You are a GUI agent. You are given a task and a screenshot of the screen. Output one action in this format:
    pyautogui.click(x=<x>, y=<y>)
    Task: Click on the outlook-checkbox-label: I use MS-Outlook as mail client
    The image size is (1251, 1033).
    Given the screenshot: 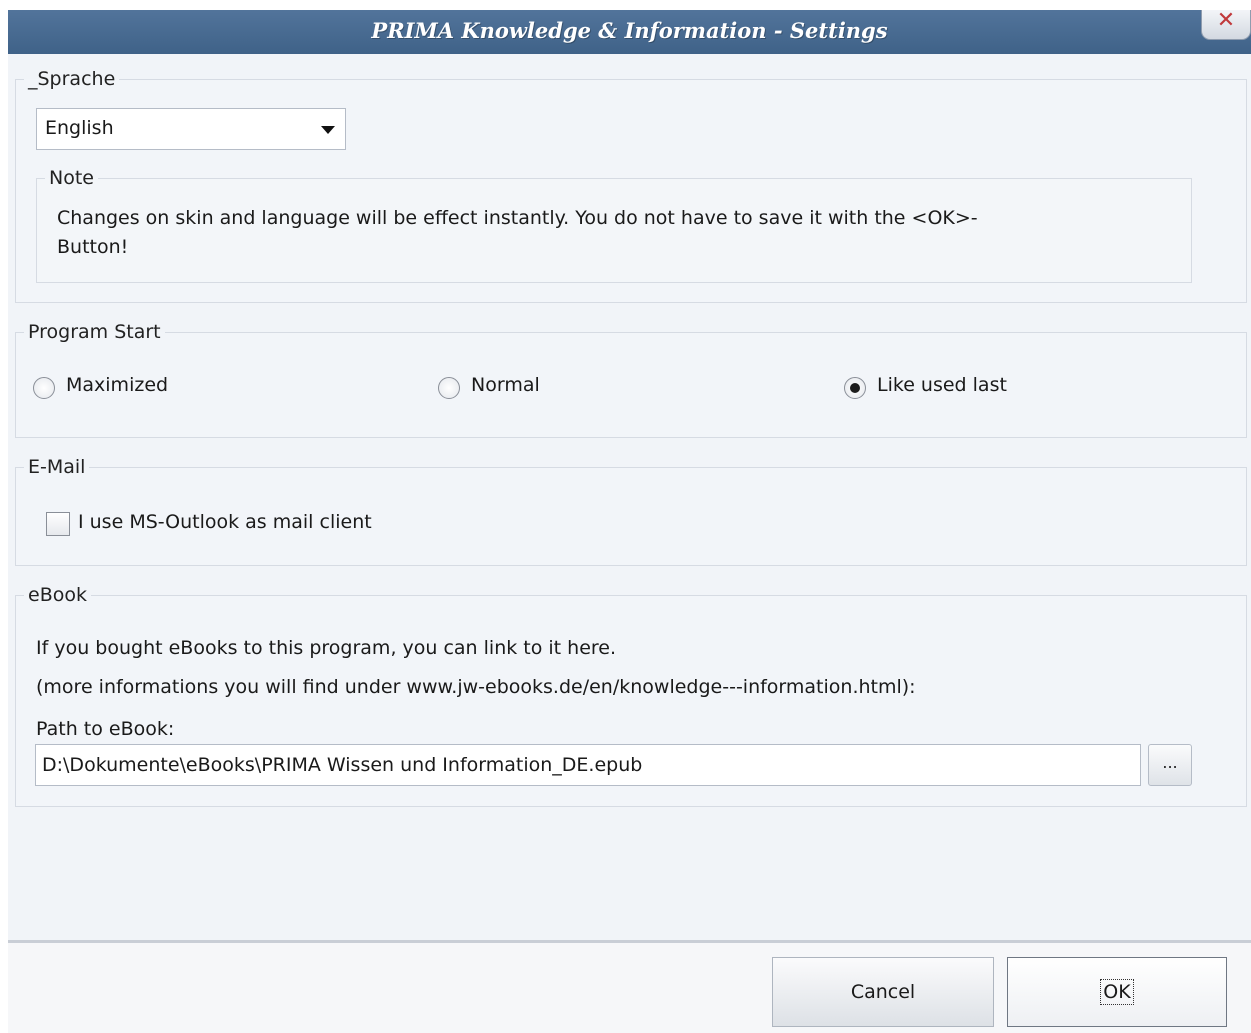 What is the action you would take?
    pyautogui.click(x=225, y=522)
    